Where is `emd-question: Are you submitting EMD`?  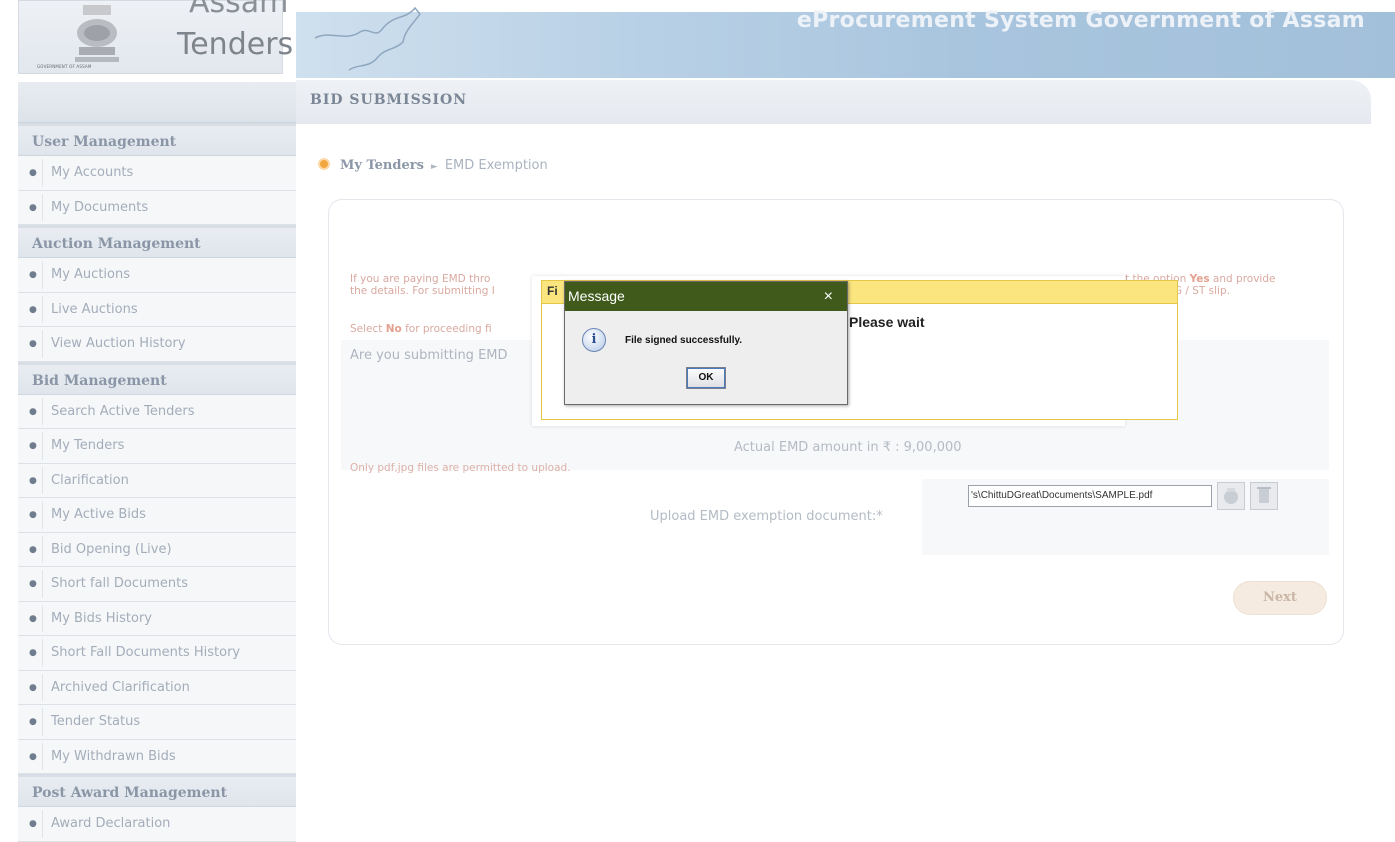 emd-question: Are you submitting EMD is located at coordinates (429, 355).